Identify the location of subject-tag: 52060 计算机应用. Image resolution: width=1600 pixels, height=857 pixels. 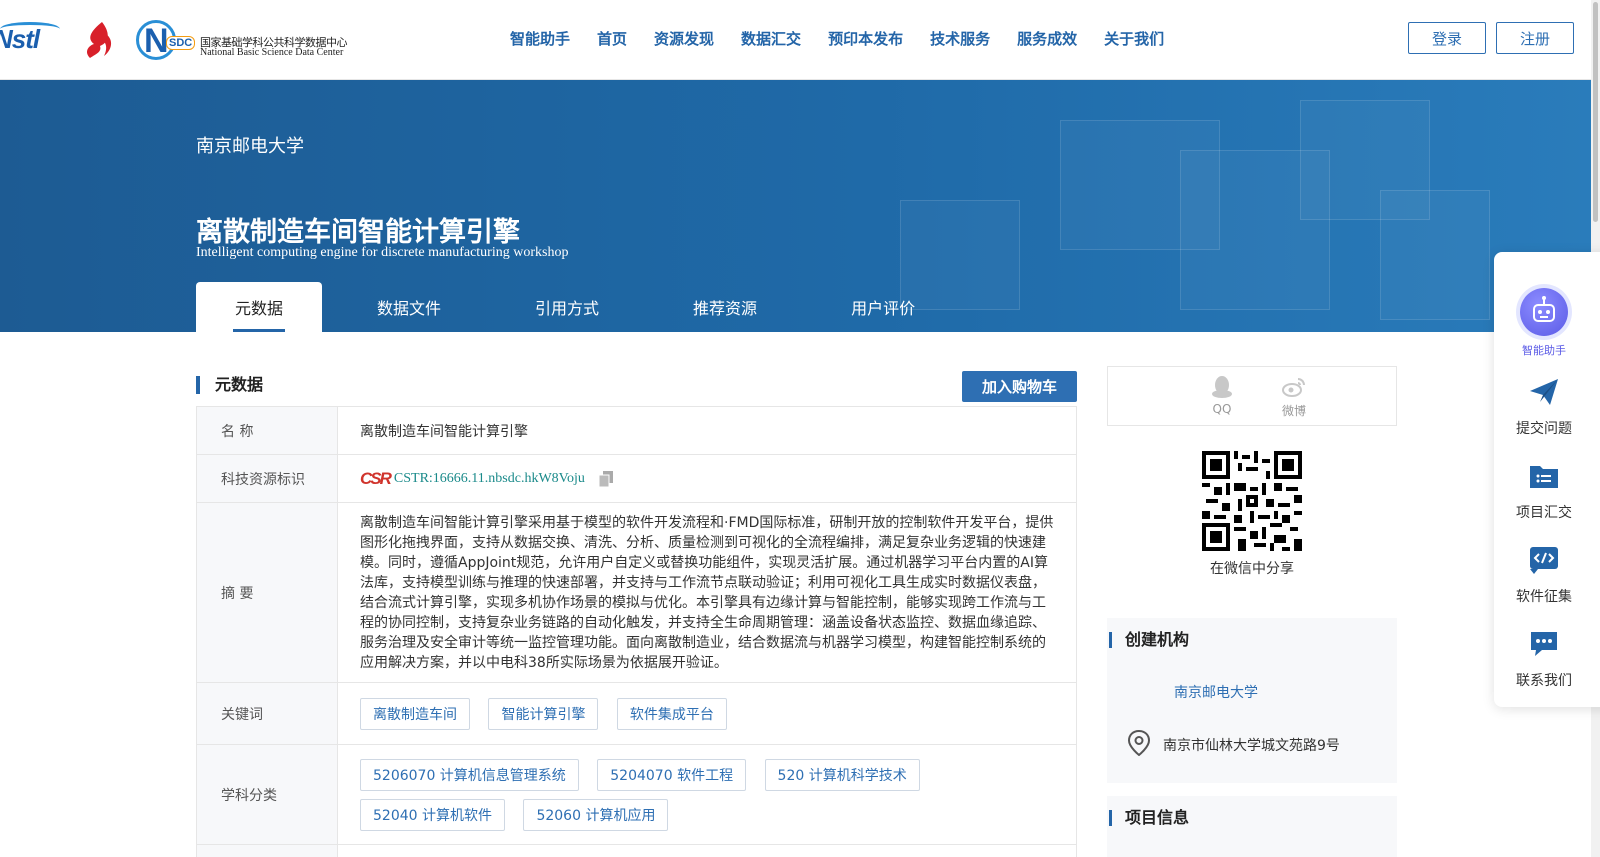
(596, 814).